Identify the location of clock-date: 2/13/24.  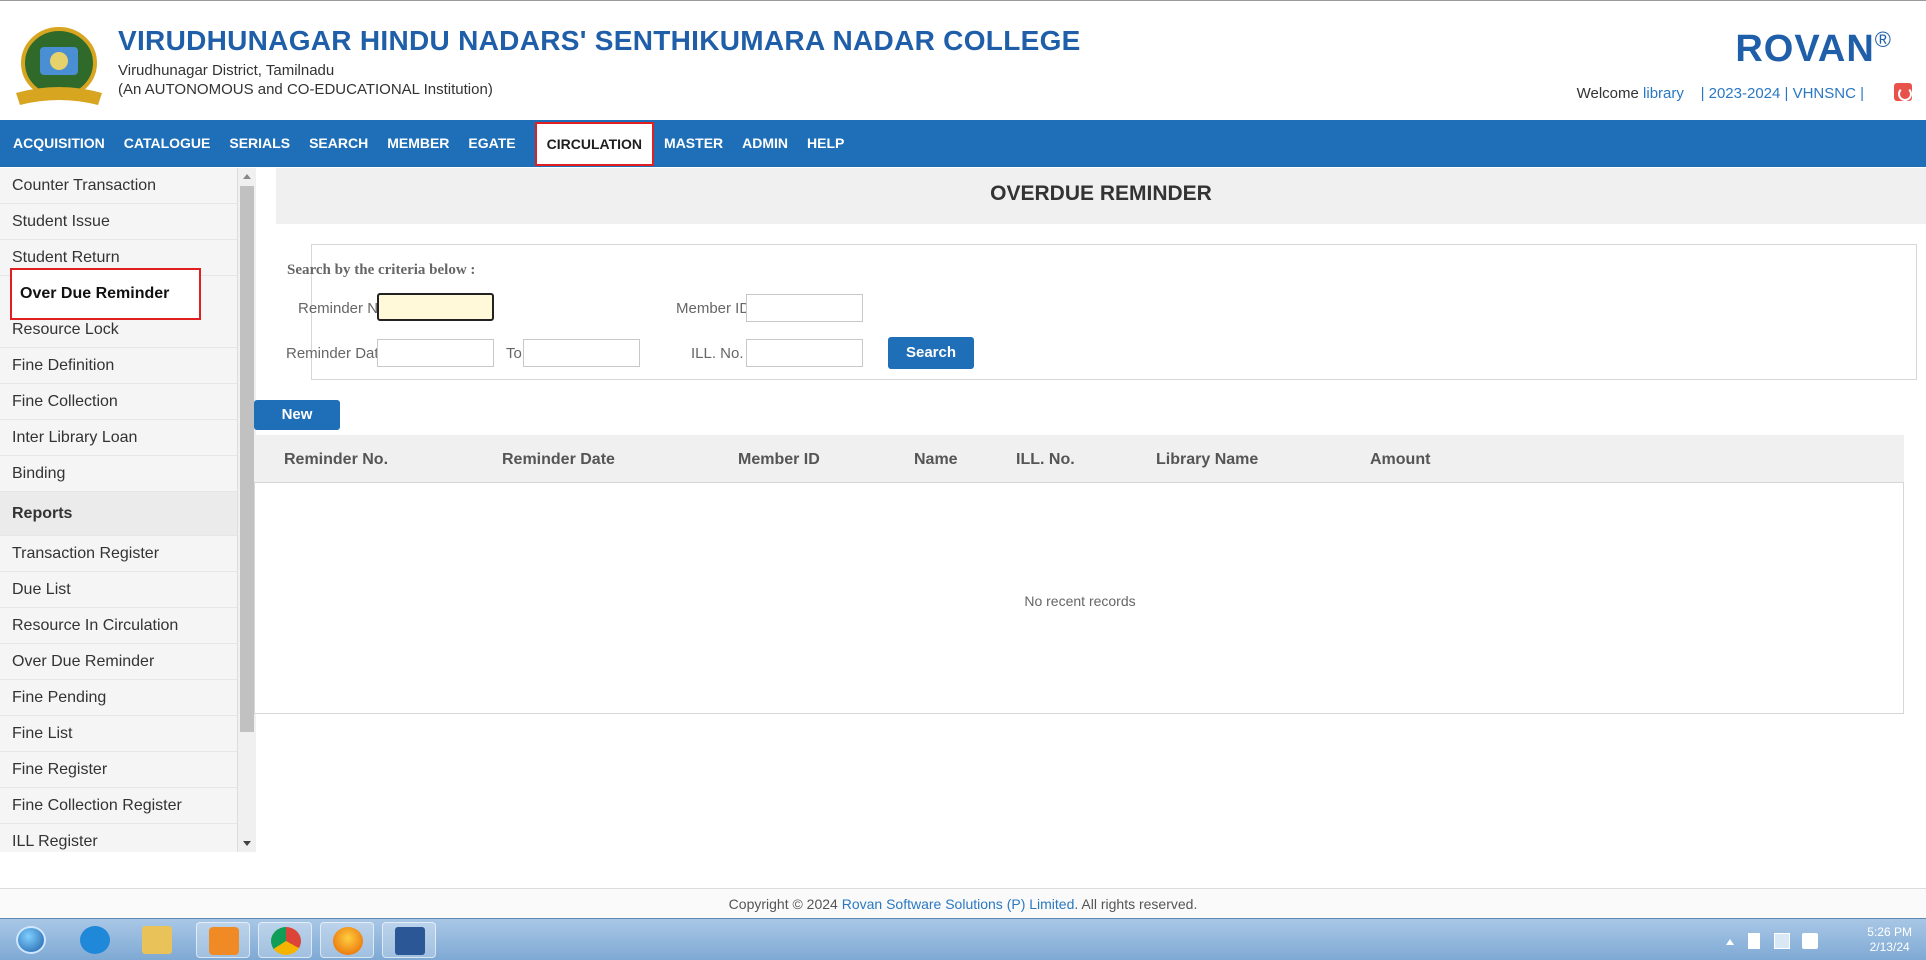
(1889, 947).